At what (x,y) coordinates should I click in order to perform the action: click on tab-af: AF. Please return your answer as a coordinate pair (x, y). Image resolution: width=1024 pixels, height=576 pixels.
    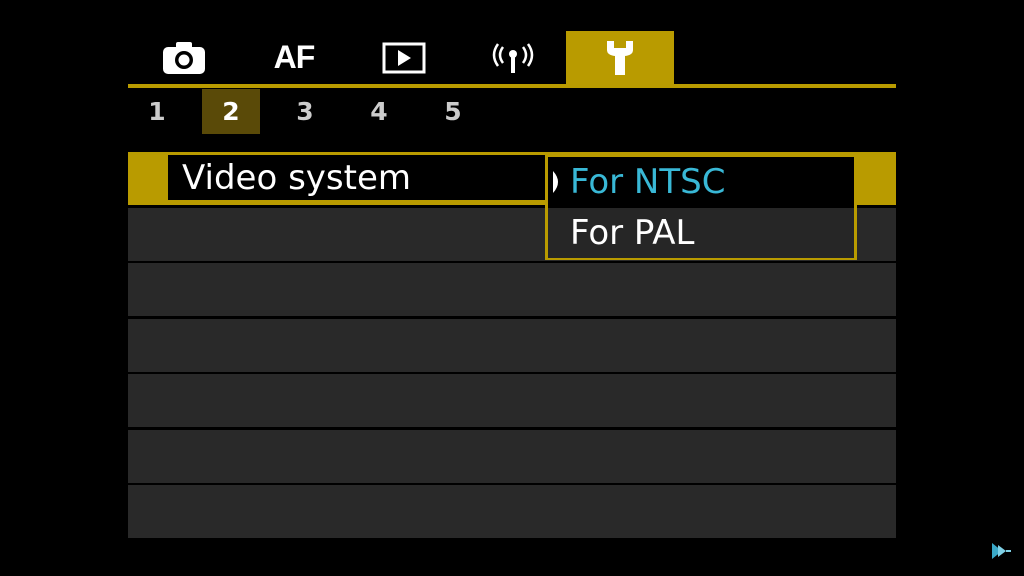
    Looking at the image, I should click on (294, 57).